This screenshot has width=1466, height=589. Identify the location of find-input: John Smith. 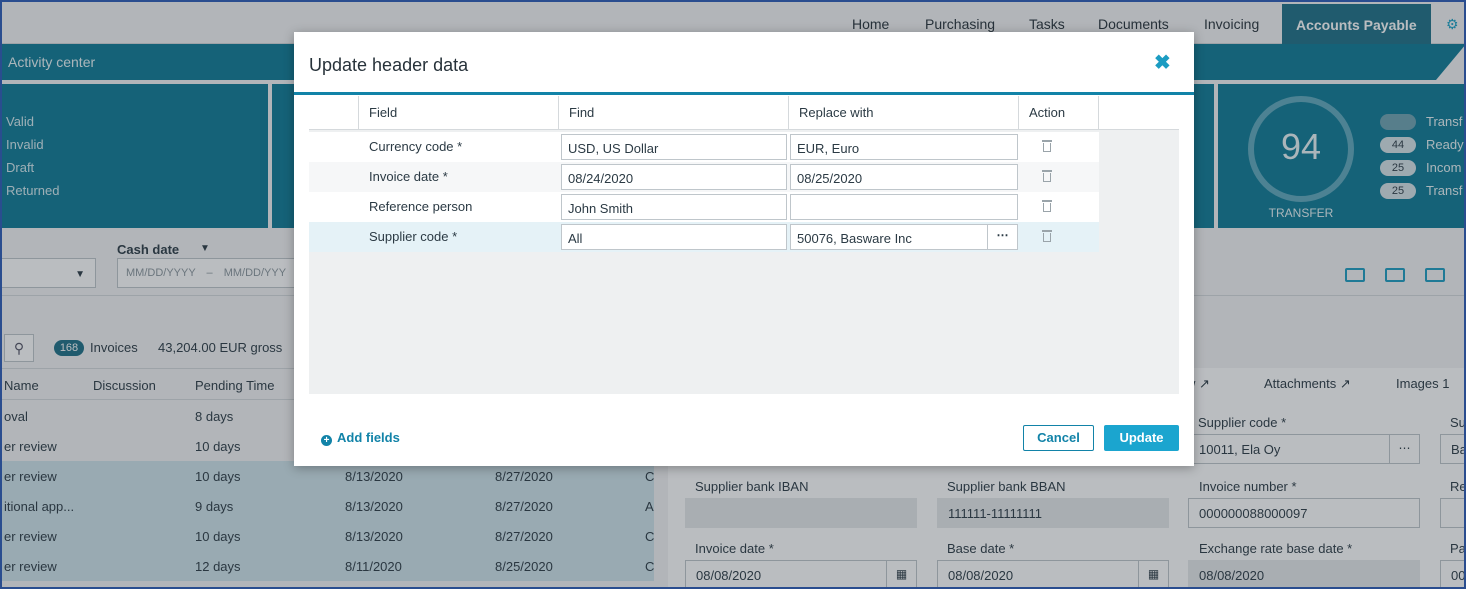
(674, 207).